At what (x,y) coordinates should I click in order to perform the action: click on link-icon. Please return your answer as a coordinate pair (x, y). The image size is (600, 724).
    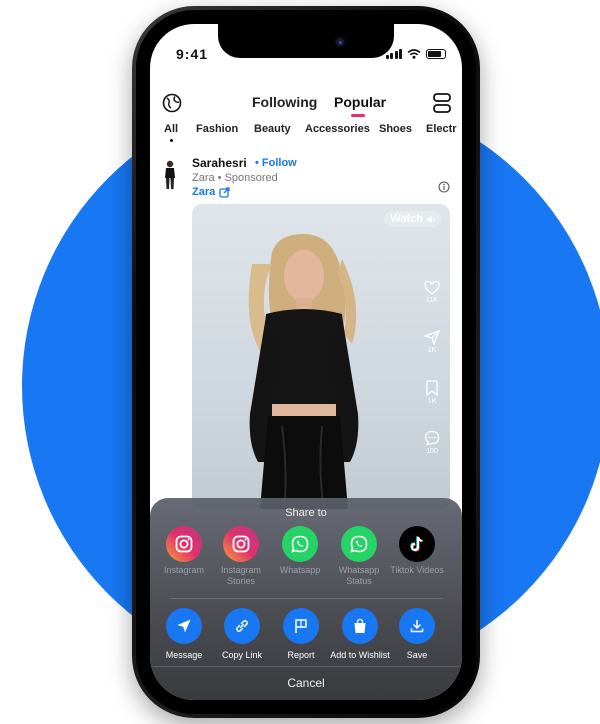
    Looking at the image, I should click on (242, 626).